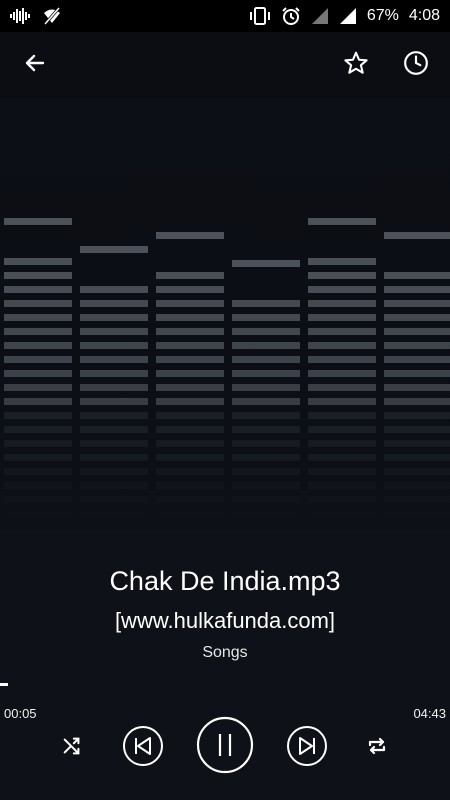 This screenshot has height=800, width=450. Describe the element at coordinates (225, 65) in the screenshot. I see `top-bar` at that location.